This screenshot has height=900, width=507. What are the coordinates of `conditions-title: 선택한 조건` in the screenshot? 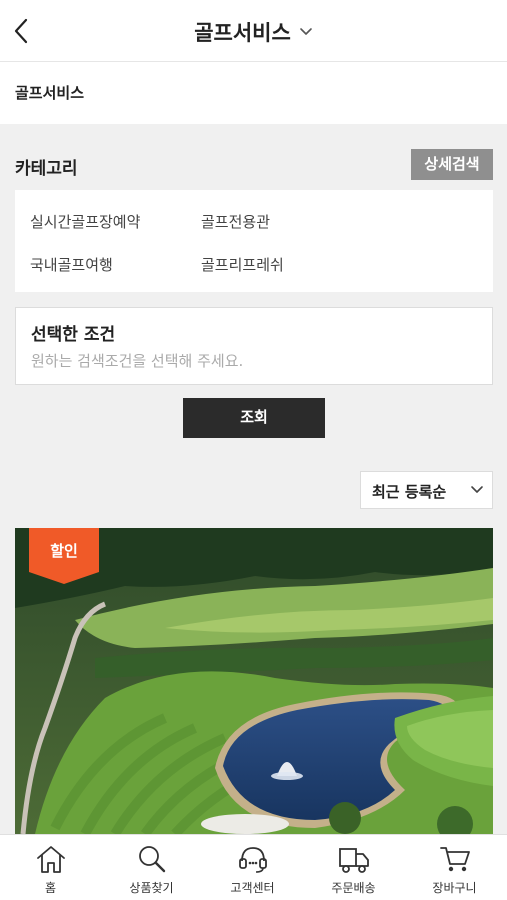 It's located at (73, 335).